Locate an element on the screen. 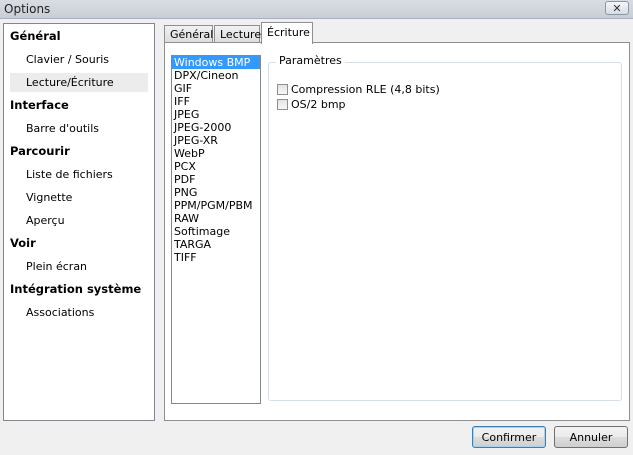 The width and height of the screenshot is (633, 455). rle-compression-option: Compression RLE (4,8 bits) is located at coordinates (358, 89).